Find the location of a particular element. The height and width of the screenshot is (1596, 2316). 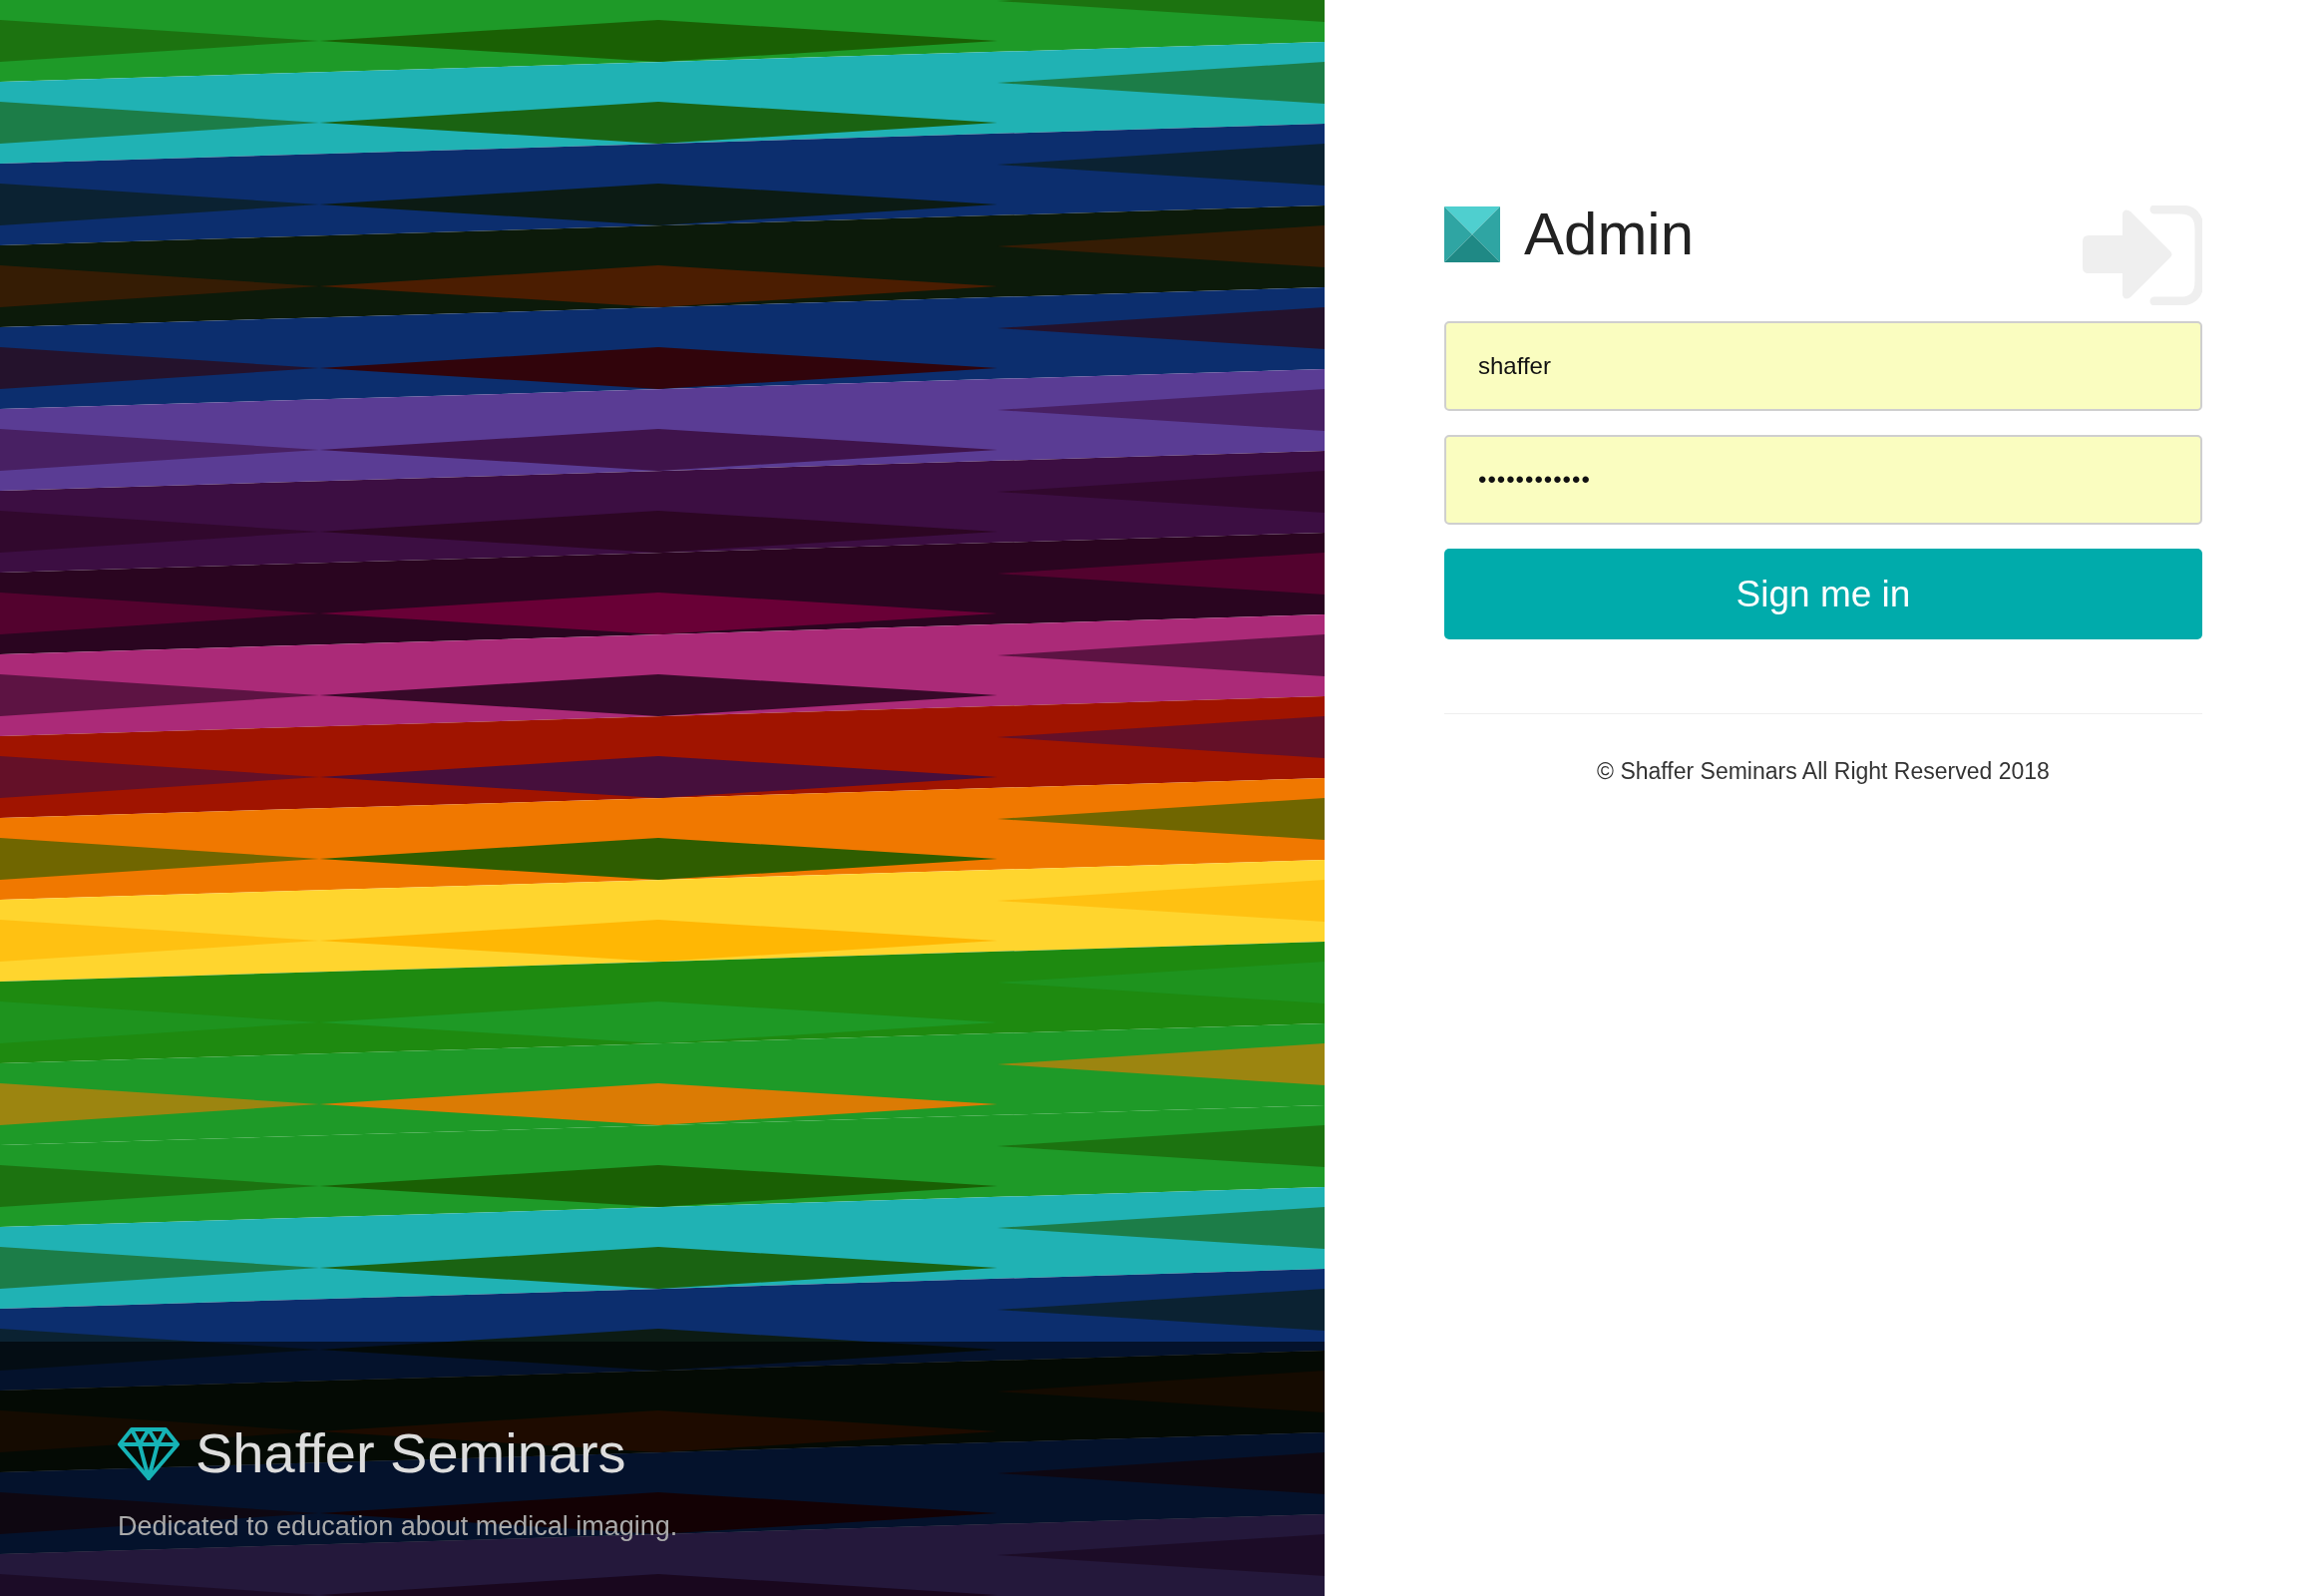

password-field: •••••••••••• is located at coordinates (1823, 480).